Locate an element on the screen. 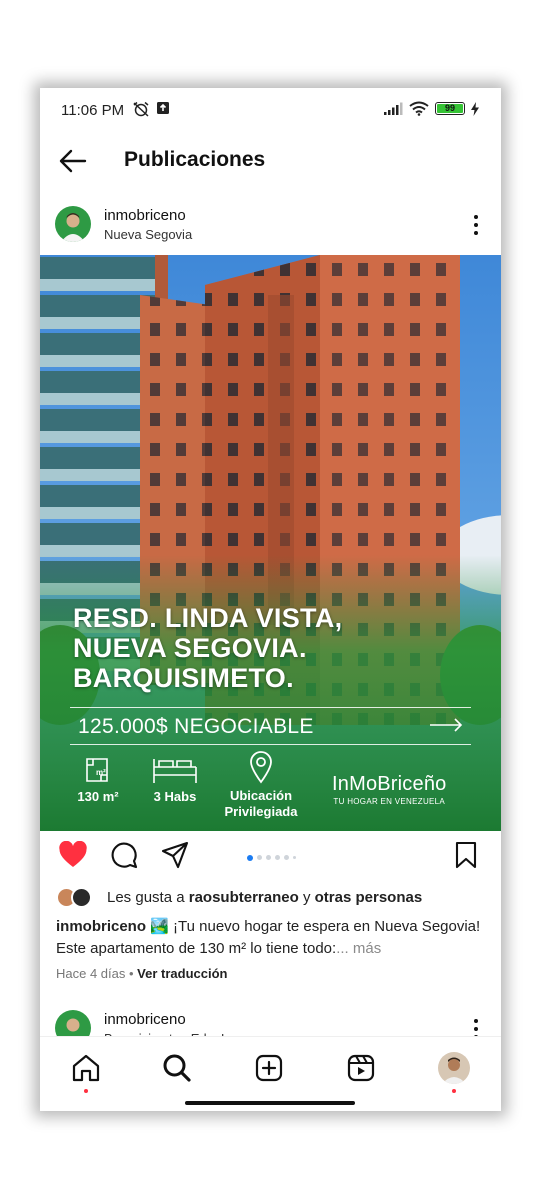 Image resolution: width=540 pixels, height=1200 pixels. charging-icon is located at coordinates (475, 108).